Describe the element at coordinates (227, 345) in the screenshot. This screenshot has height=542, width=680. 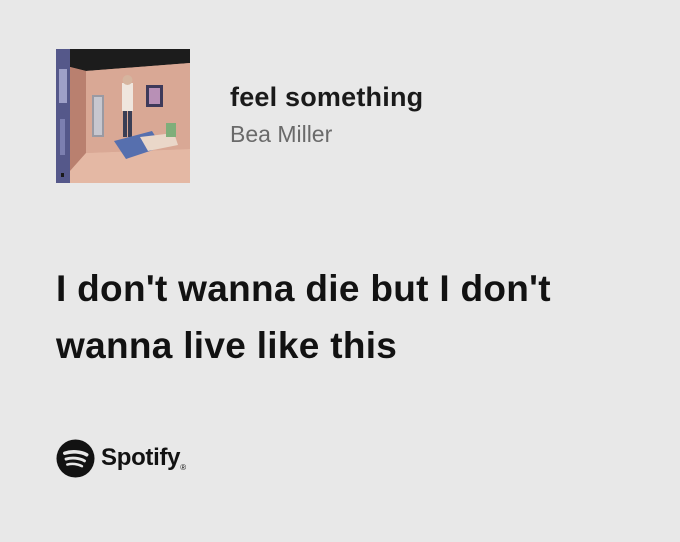
I see `lyric-line: wanna live like this` at that location.